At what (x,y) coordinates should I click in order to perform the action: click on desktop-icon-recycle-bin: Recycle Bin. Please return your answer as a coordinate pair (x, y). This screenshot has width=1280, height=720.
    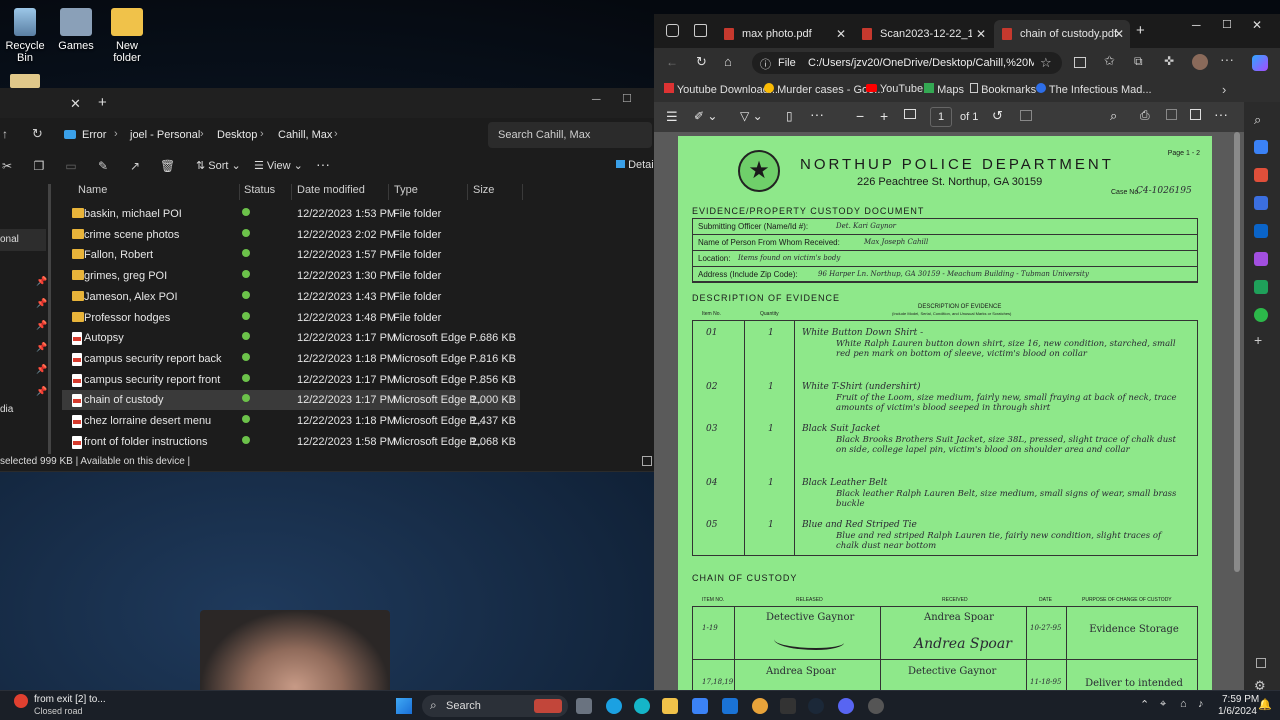
    Looking at the image, I should click on (25, 36).